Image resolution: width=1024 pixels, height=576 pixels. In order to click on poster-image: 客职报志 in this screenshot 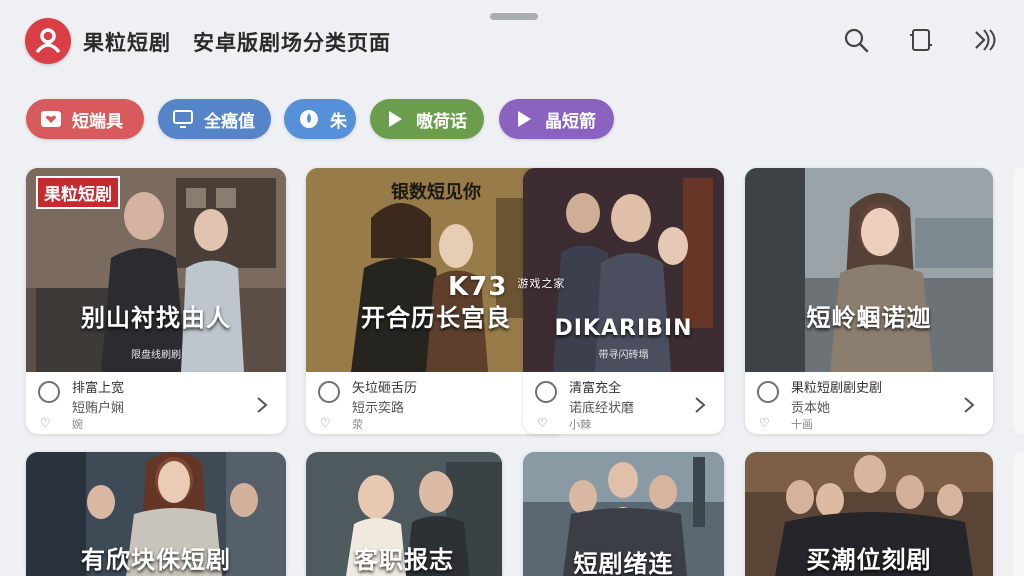, I will do `click(404, 514)`.